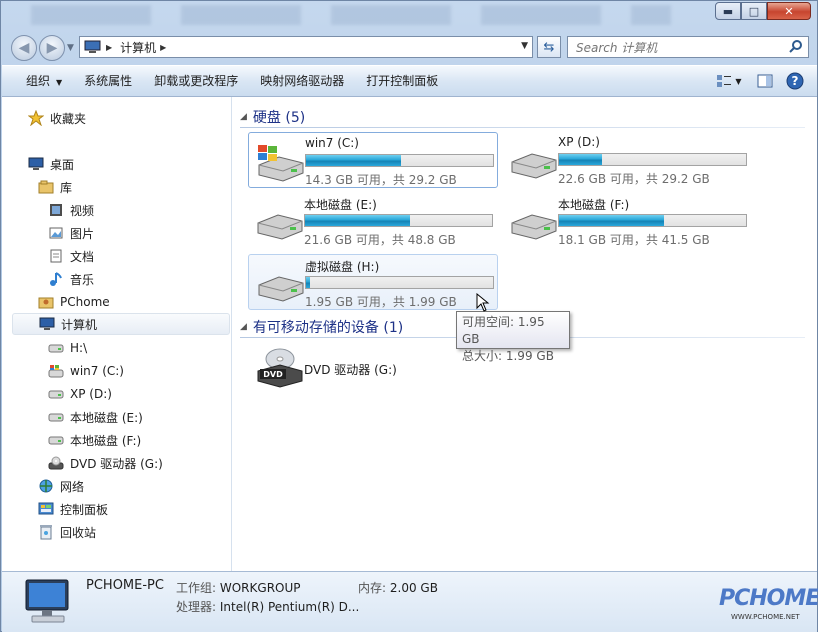 The height and width of the screenshot is (632, 818). I want to click on preview-pane-icon, so click(765, 81).